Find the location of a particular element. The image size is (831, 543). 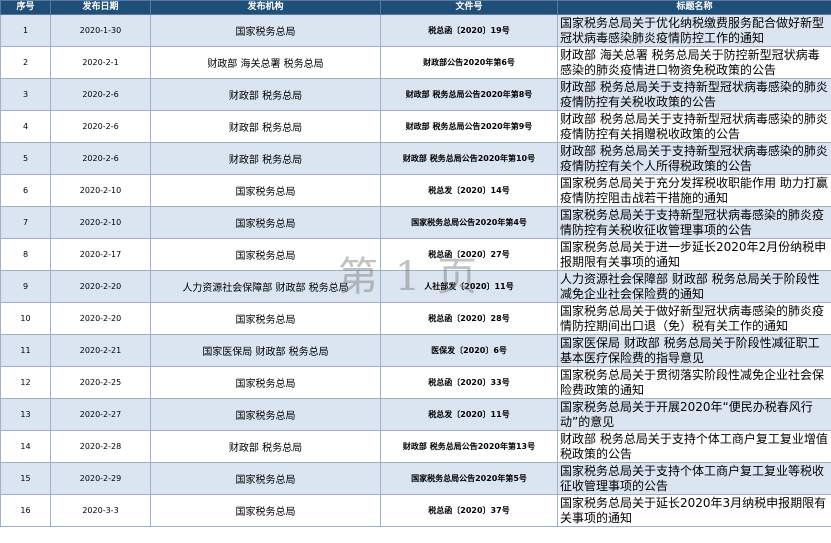

document-number: 税总函〔2020〕28号 is located at coordinates (469, 318).